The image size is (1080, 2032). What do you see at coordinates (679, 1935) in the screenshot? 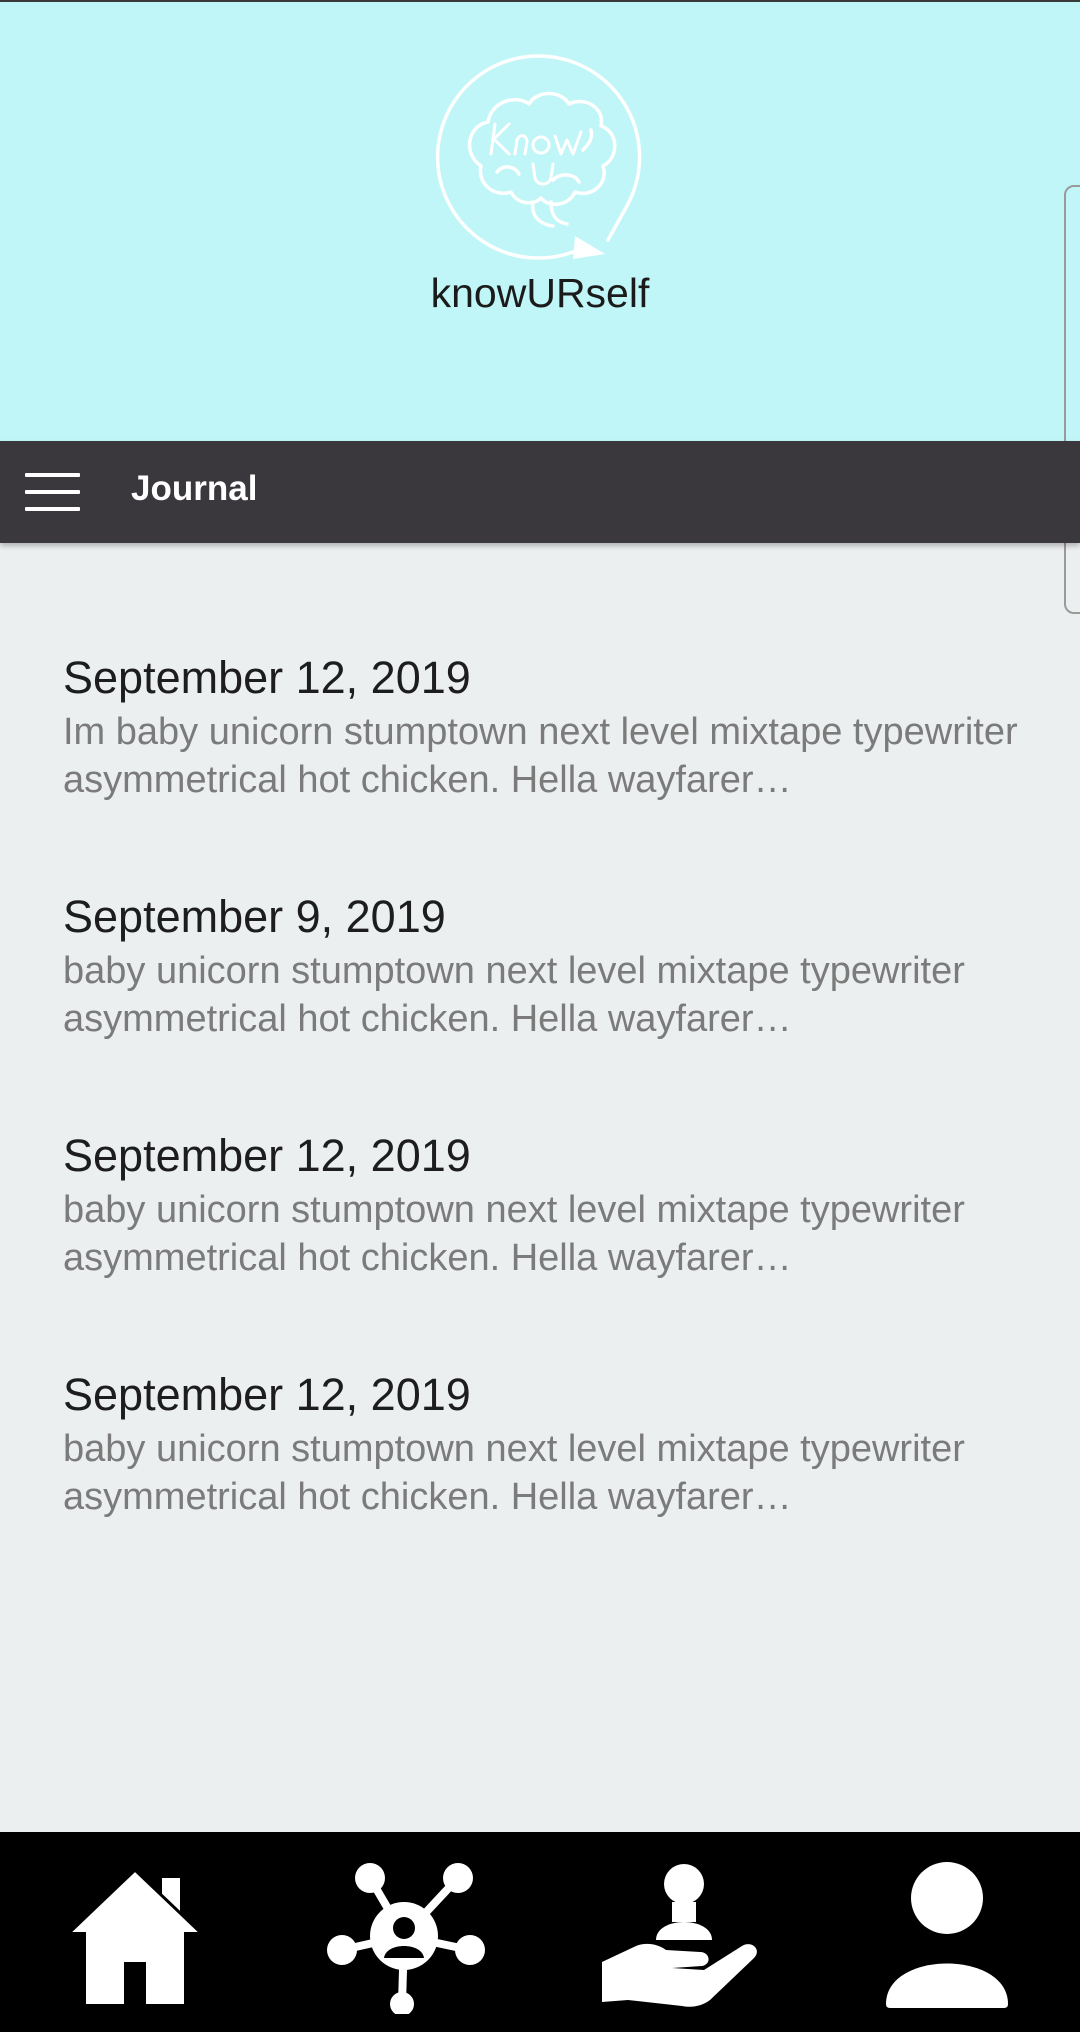
I see `helping-hand-icon` at bounding box center [679, 1935].